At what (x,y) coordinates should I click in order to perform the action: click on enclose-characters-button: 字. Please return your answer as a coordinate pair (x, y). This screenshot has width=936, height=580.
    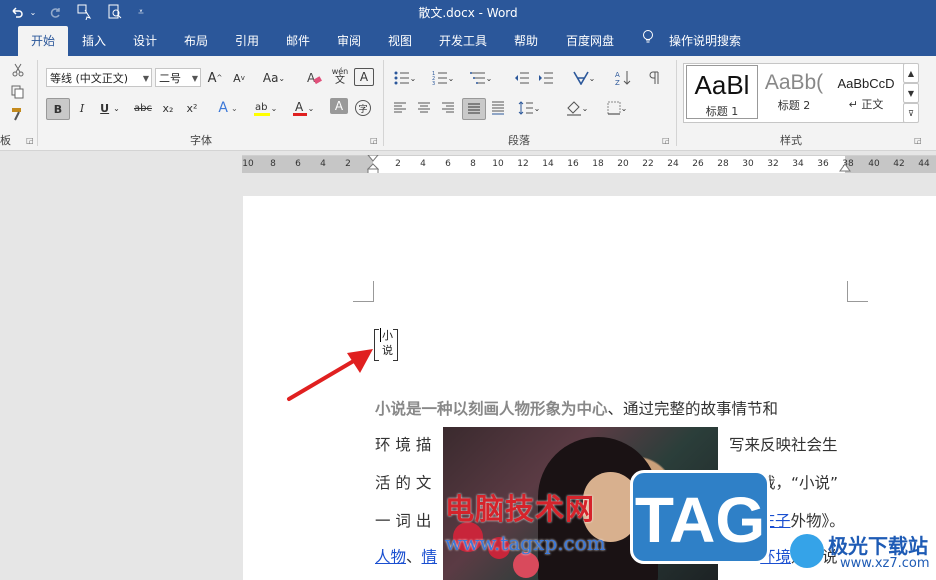
    Looking at the image, I should click on (363, 108).